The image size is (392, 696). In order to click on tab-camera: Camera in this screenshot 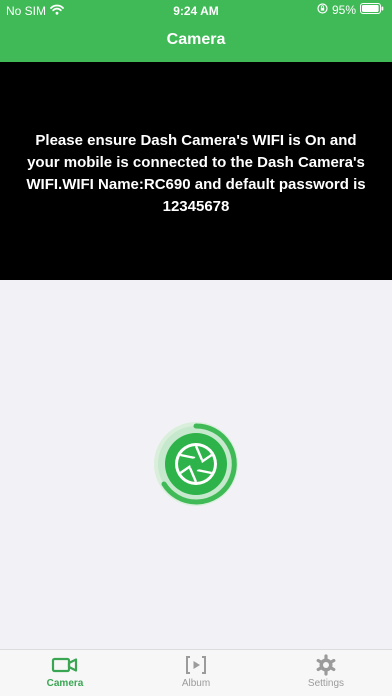, I will do `click(65, 674)`.